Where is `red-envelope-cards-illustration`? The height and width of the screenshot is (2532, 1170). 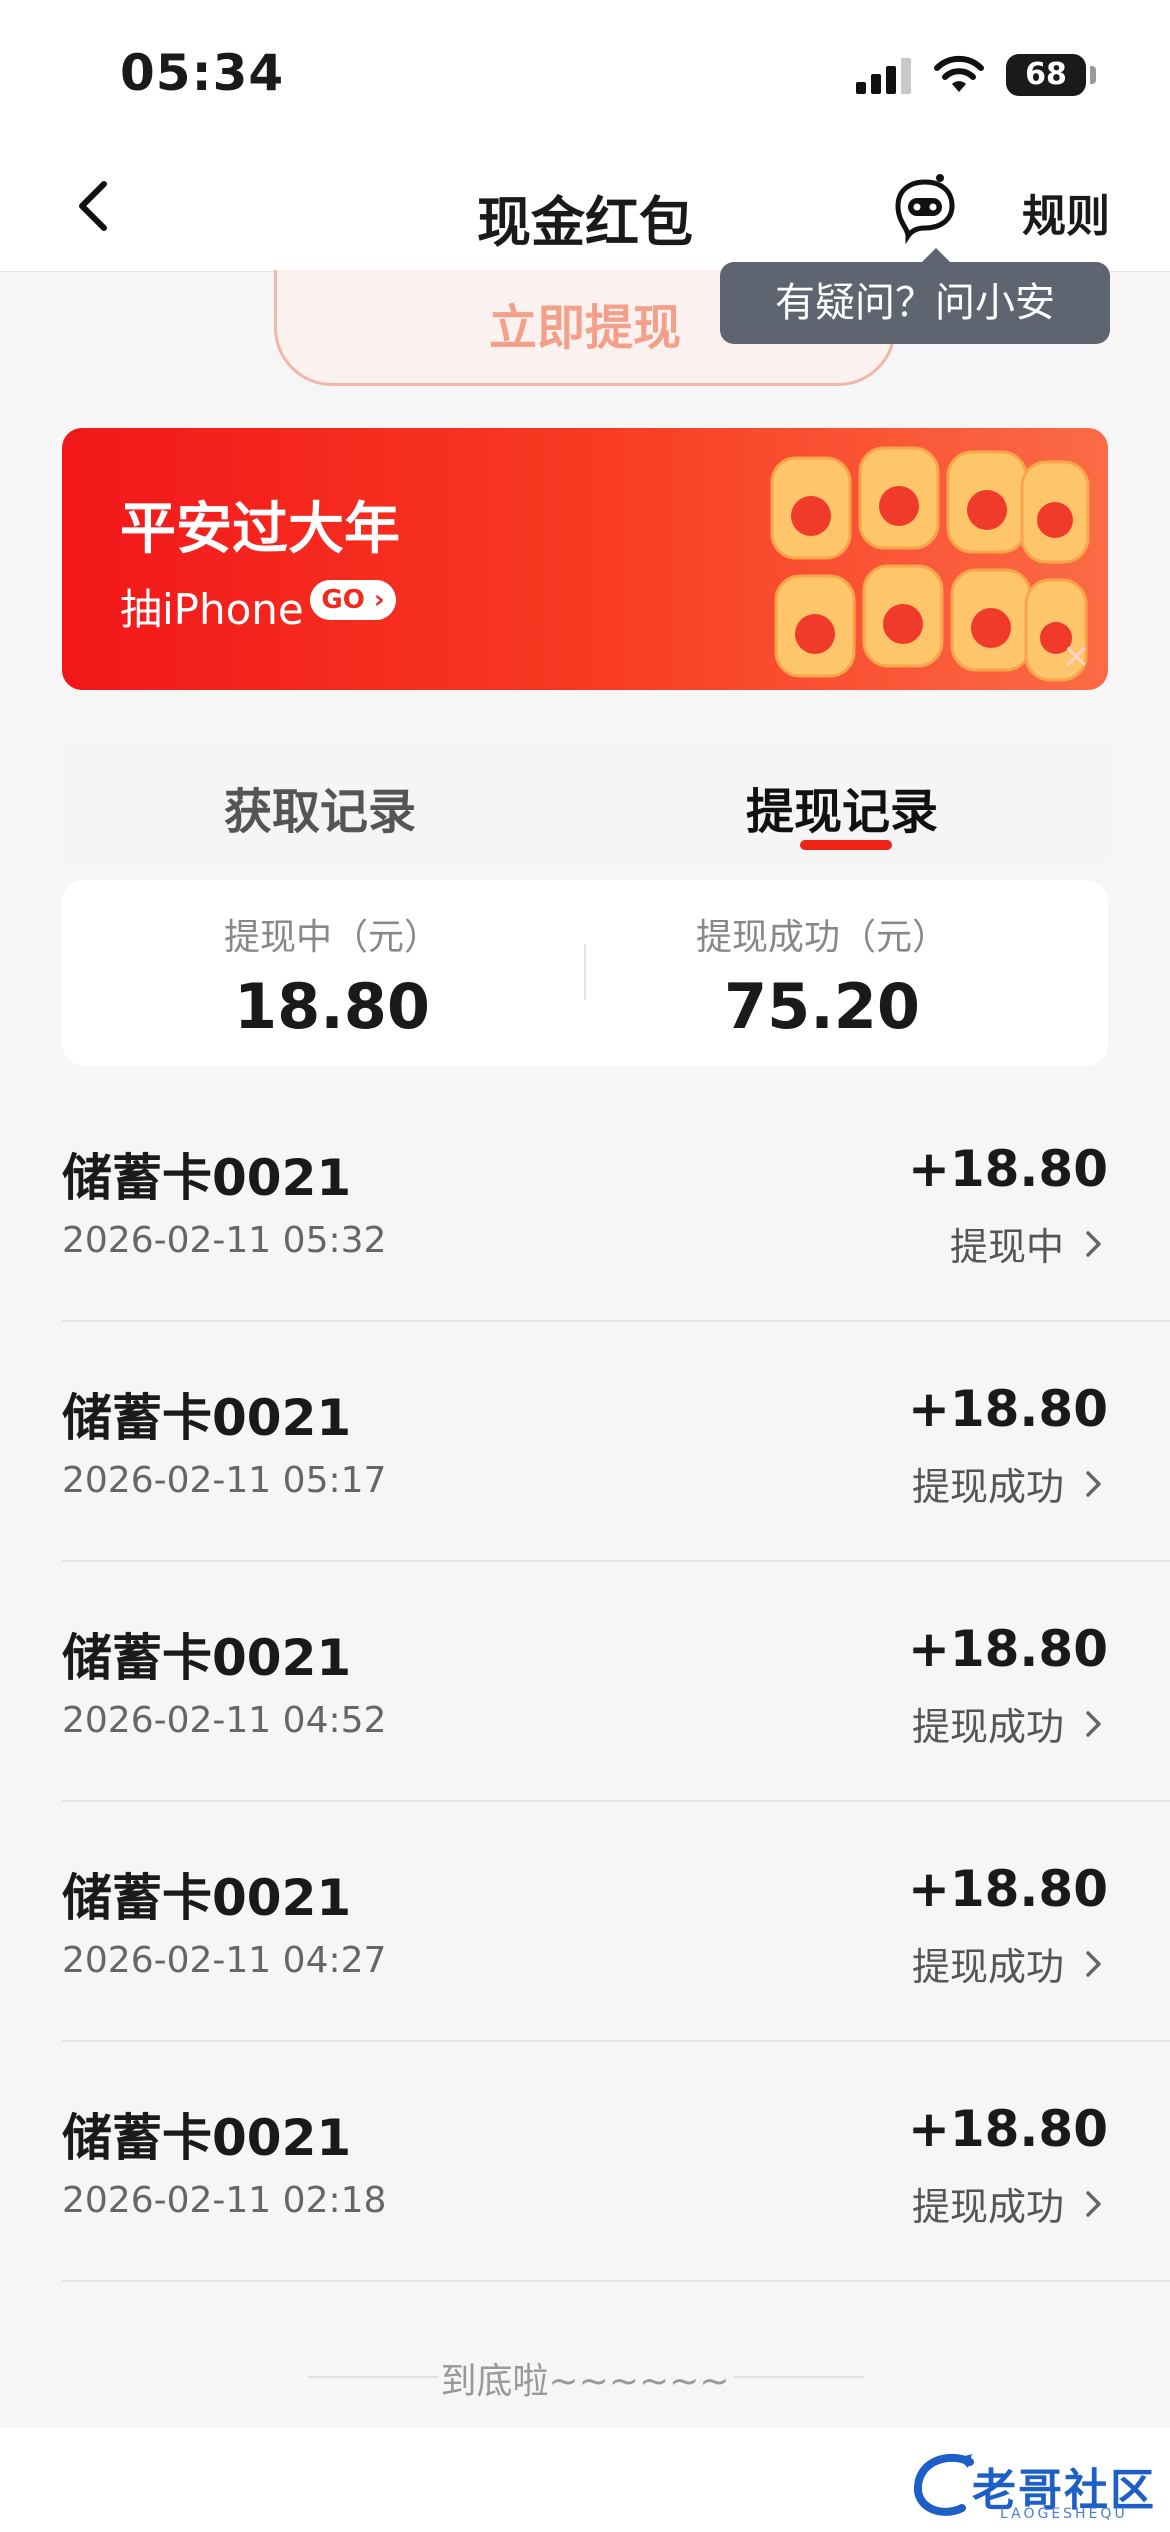 red-envelope-cards-illustration is located at coordinates (930, 564).